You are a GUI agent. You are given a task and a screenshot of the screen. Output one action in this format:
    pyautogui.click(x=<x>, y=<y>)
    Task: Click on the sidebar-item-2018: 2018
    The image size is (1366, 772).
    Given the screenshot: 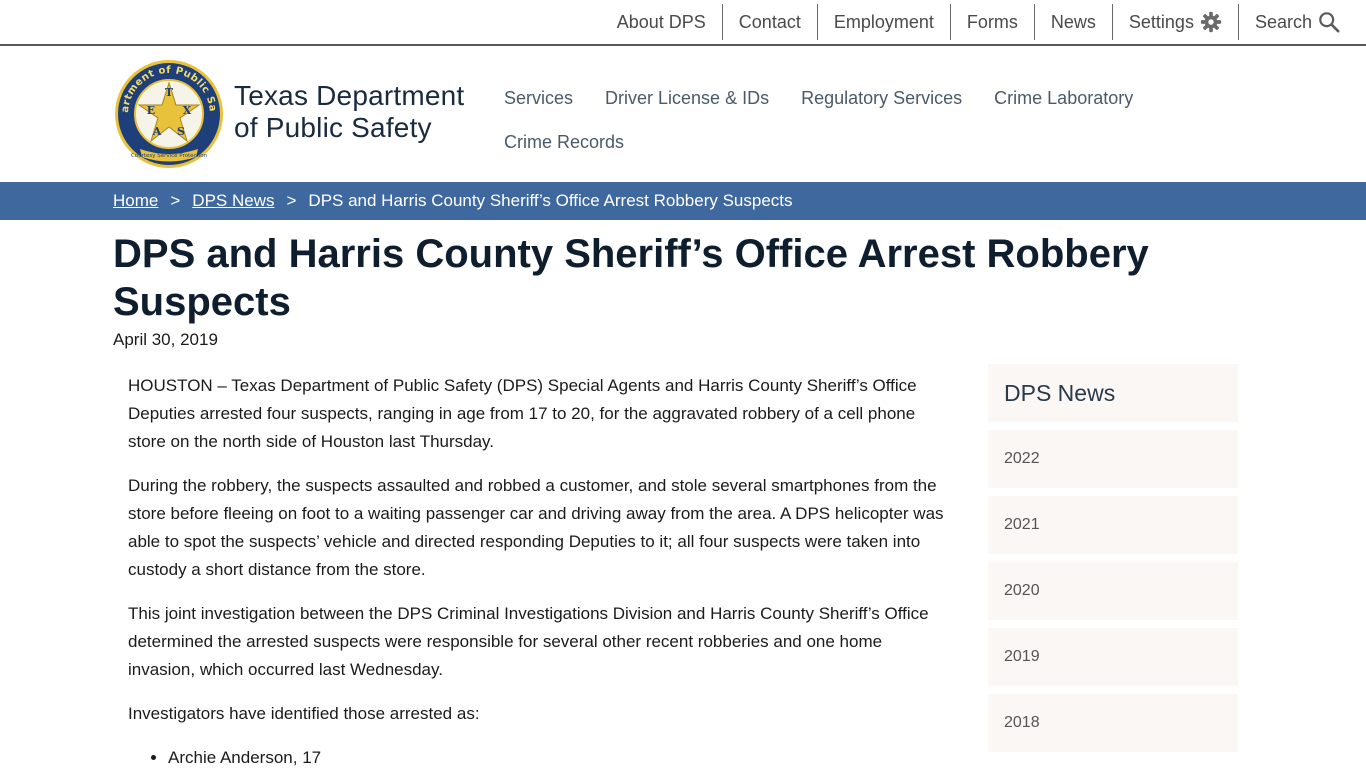 What is the action you would take?
    pyautogui.click(x=1113, y=723)
    